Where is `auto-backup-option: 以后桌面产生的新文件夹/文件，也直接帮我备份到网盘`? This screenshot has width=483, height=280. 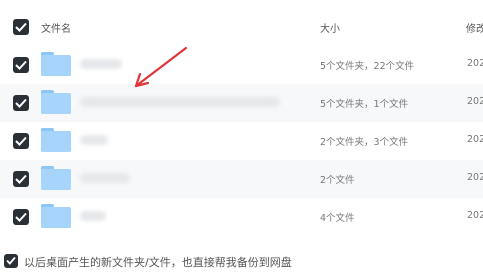
auto-backup-option: 以后桌面产生的新文件夹/文件，也直接帮我备份到网盘 is located at coordinates (241, 265).